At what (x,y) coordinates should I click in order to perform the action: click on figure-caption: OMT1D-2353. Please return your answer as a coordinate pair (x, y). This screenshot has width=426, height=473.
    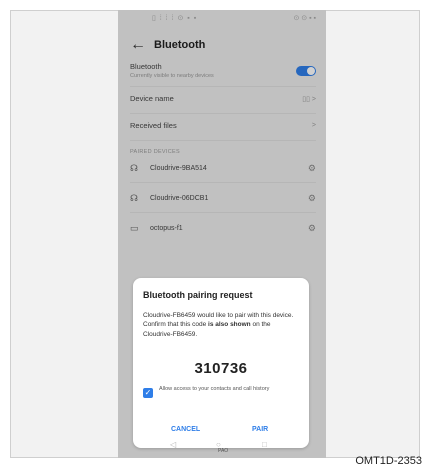
    Looking at the image, I should click on (388, 461).